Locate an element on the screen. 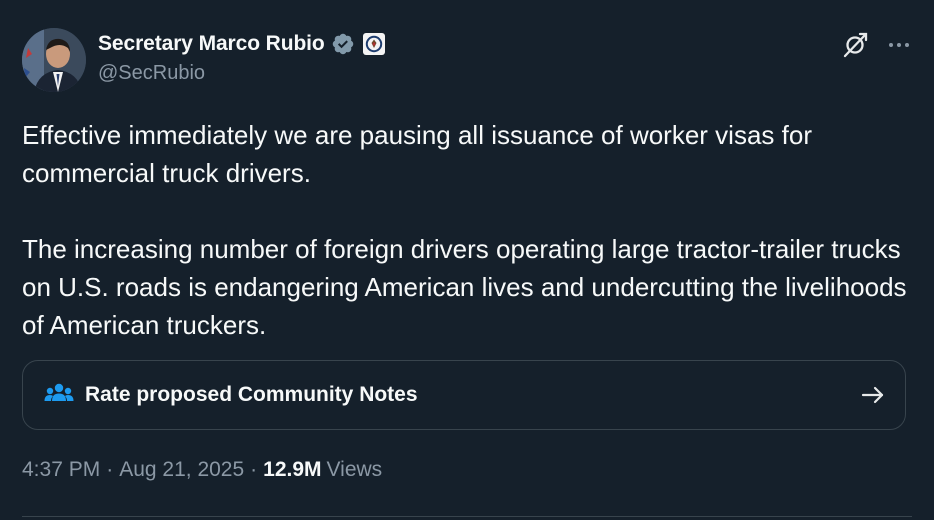 The height and width of the screenshot is (520, 934). people-icon is located at coordinates (59, 395).